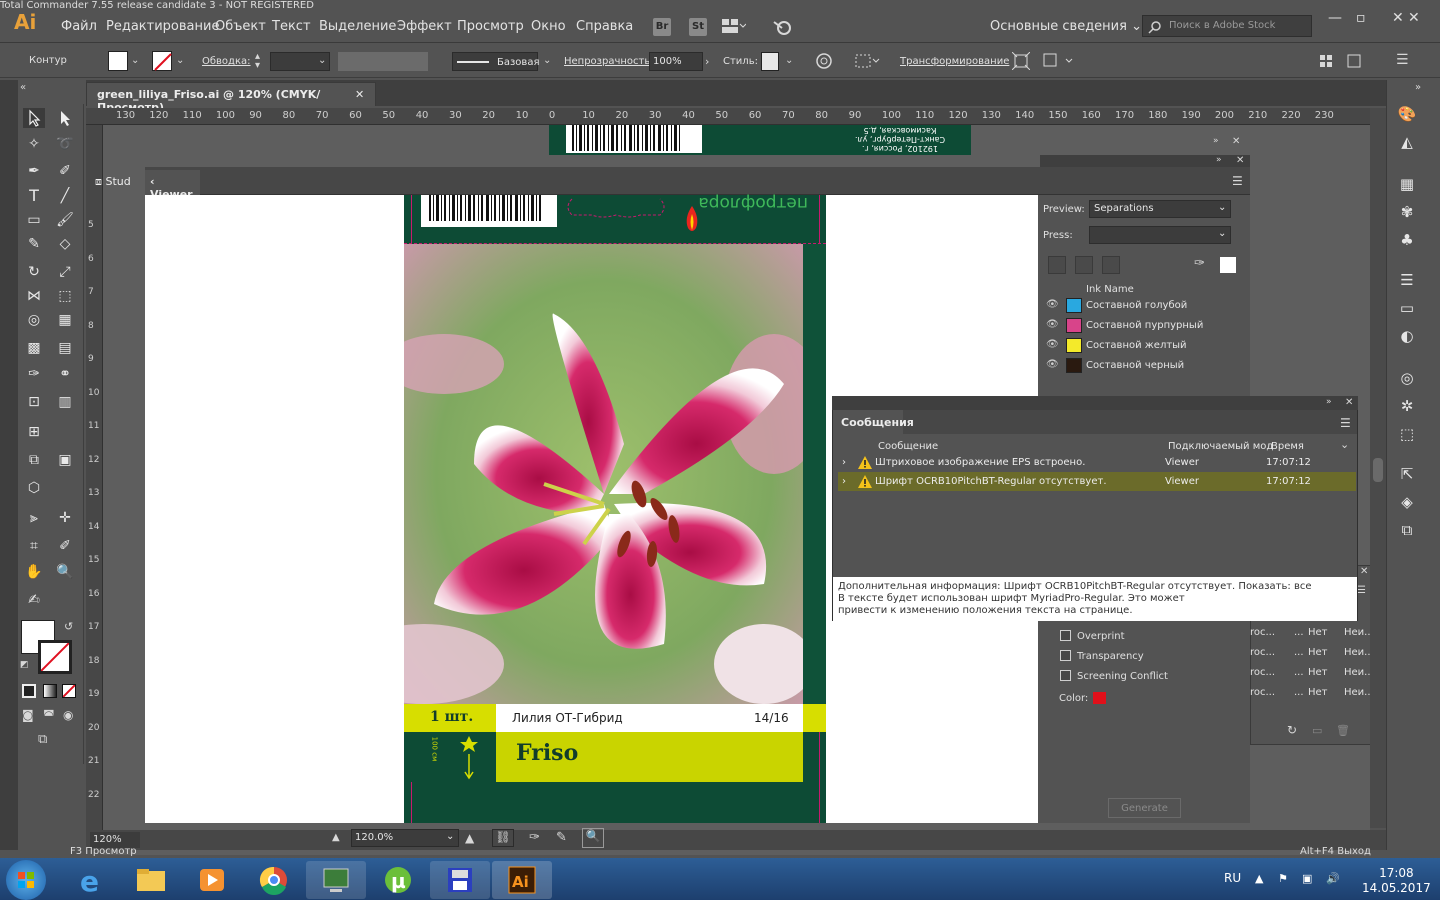 This screenshot has width=1440, height=900. Describe the element at coordinates (770, 61) in the screenshot. I see `style-swatch` at that location.